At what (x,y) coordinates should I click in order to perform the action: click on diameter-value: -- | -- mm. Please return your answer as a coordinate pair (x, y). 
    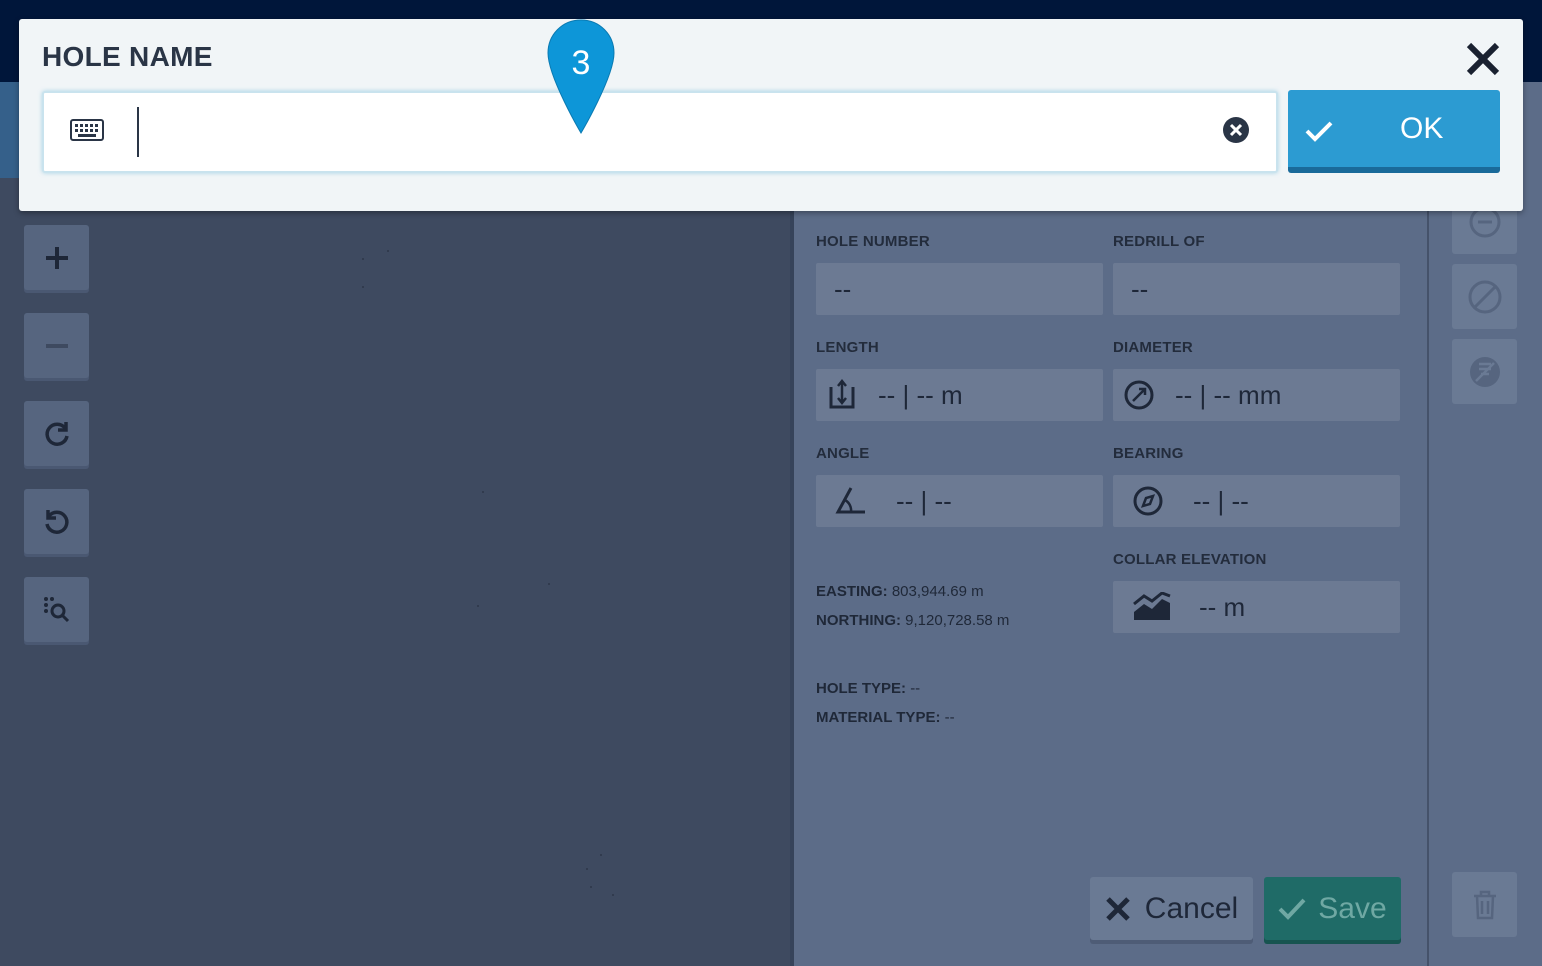
    Looking at the image, I should click on (1228, 394).